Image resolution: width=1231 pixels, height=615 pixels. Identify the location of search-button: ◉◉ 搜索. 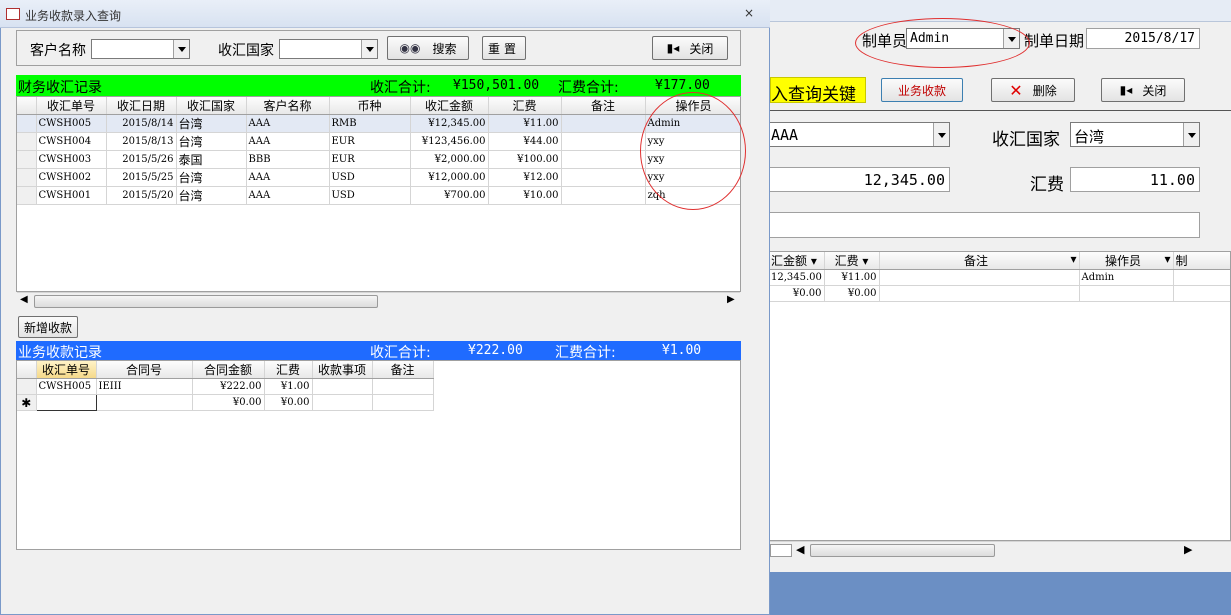
(428, 48).